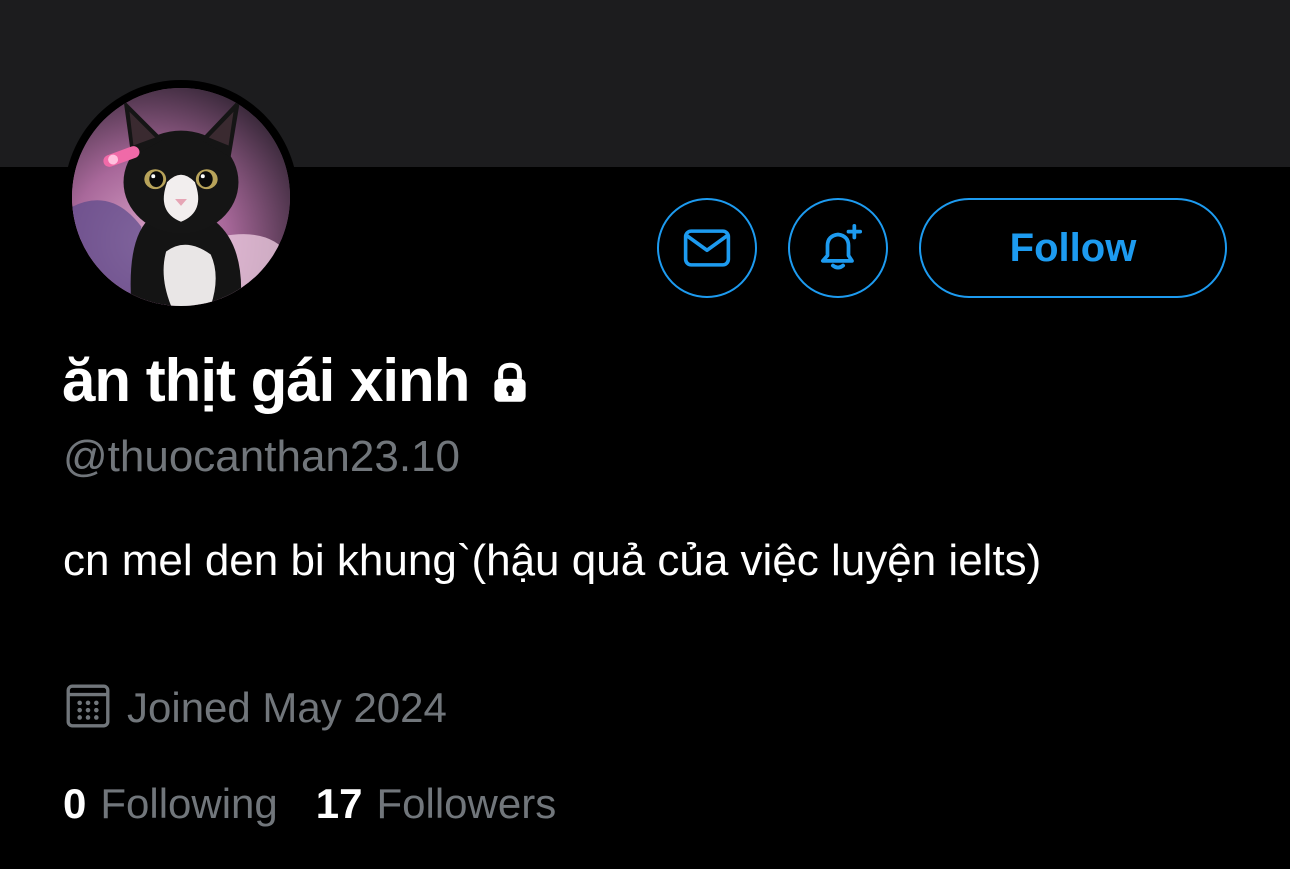  Describe the element at coordinates (1073, 248) in the screenshot. I see `follow-button: Follow` at that location.